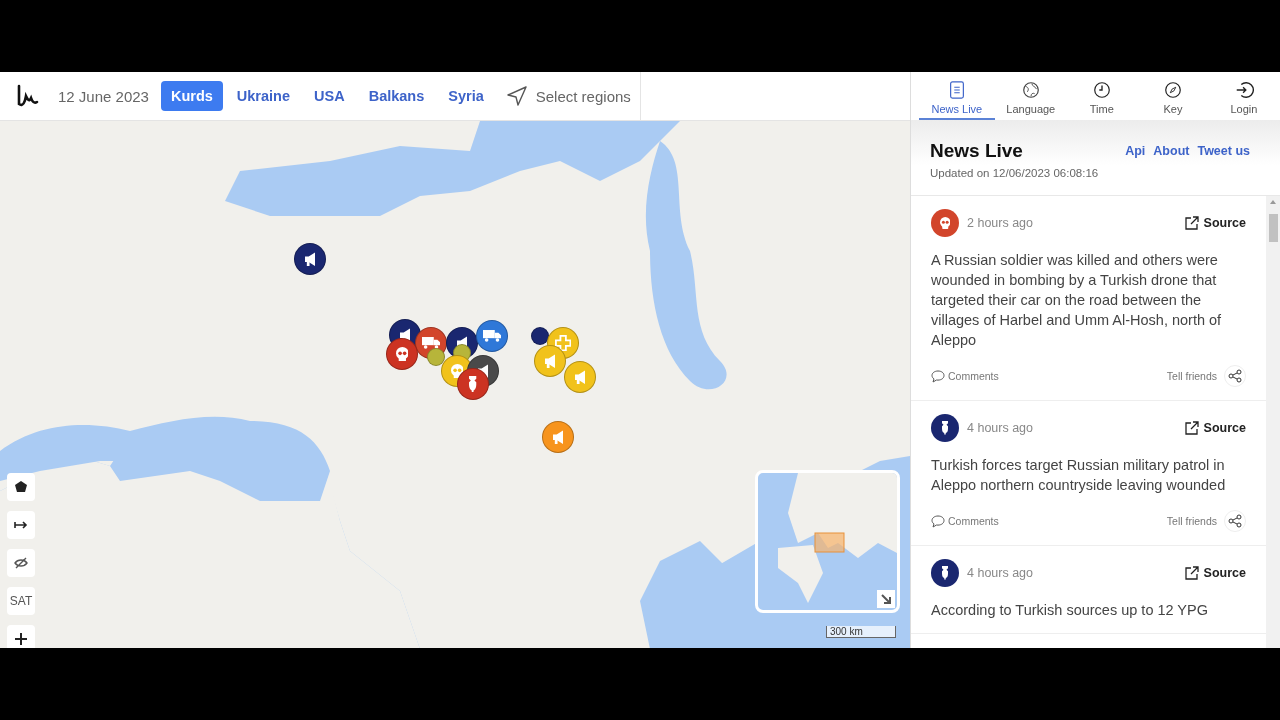  Describe the element at coordinates (1030, 89) in the screenshot. I see `globe-icon` at that location.